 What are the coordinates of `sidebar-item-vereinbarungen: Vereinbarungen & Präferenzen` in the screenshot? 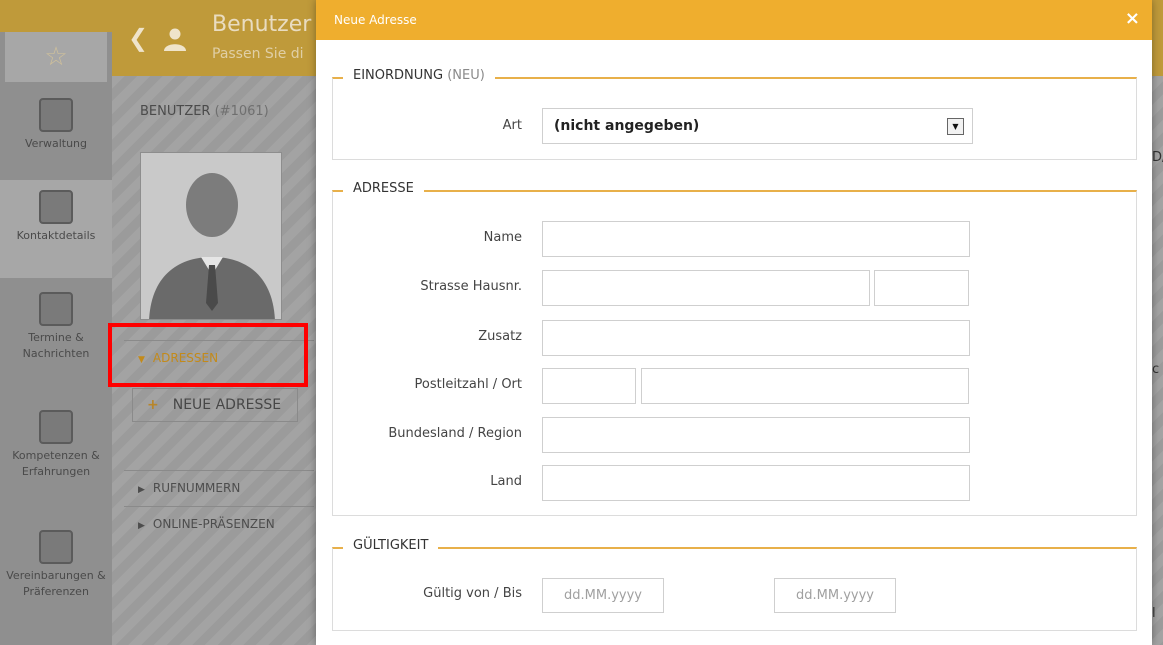 It's located at (56, 579).